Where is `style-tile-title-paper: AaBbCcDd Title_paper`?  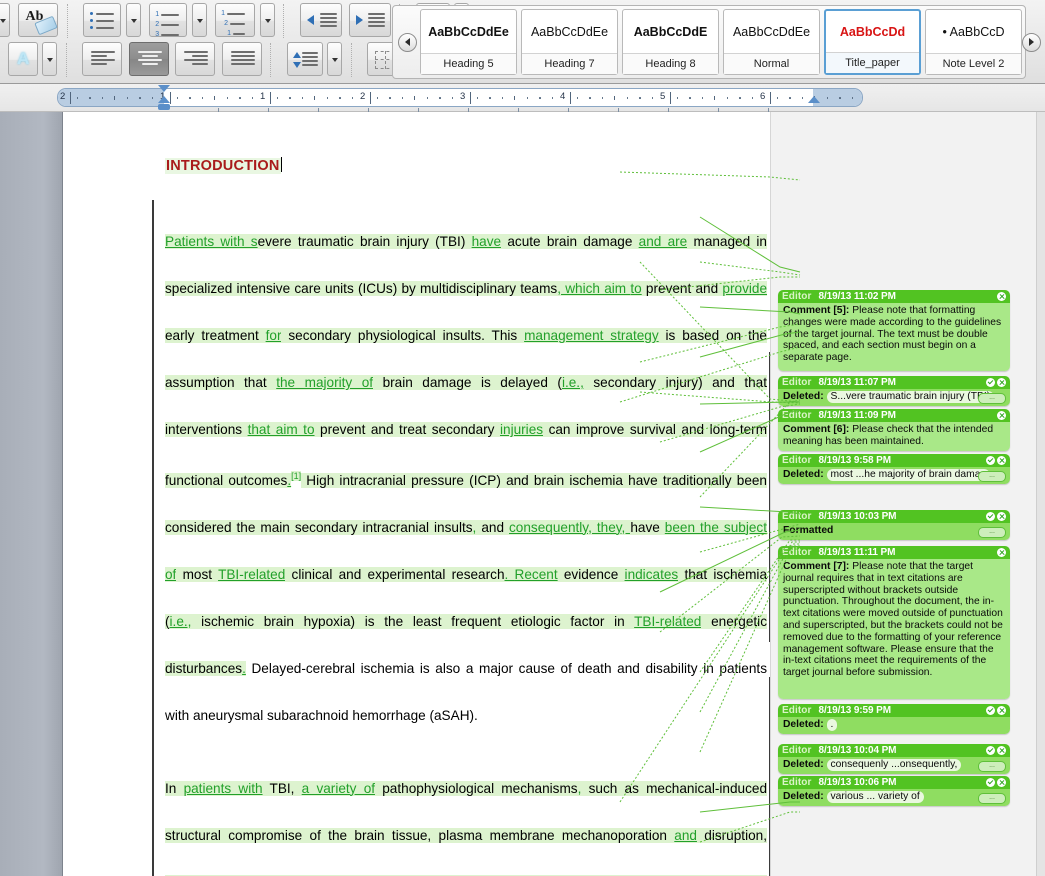
style-tile-title-paper: AaBbCcDd Title_paper is located at coordinates (872, 42).